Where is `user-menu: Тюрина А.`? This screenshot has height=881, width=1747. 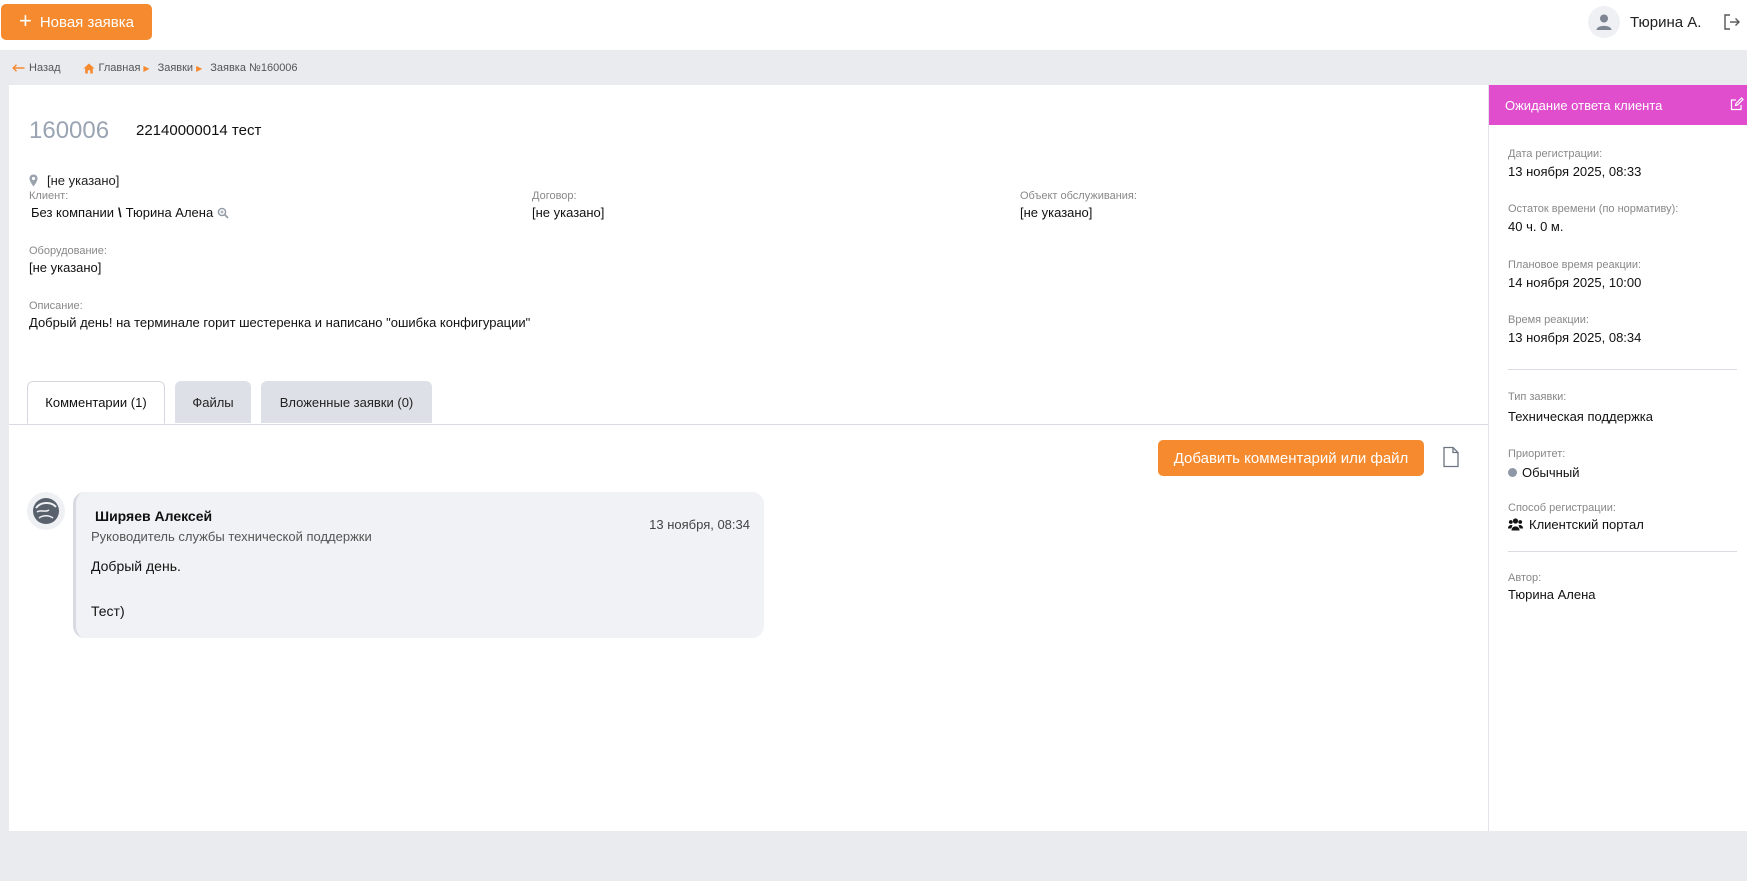 user-menu: Тюрина А. is located at coordinates (1644, 22).